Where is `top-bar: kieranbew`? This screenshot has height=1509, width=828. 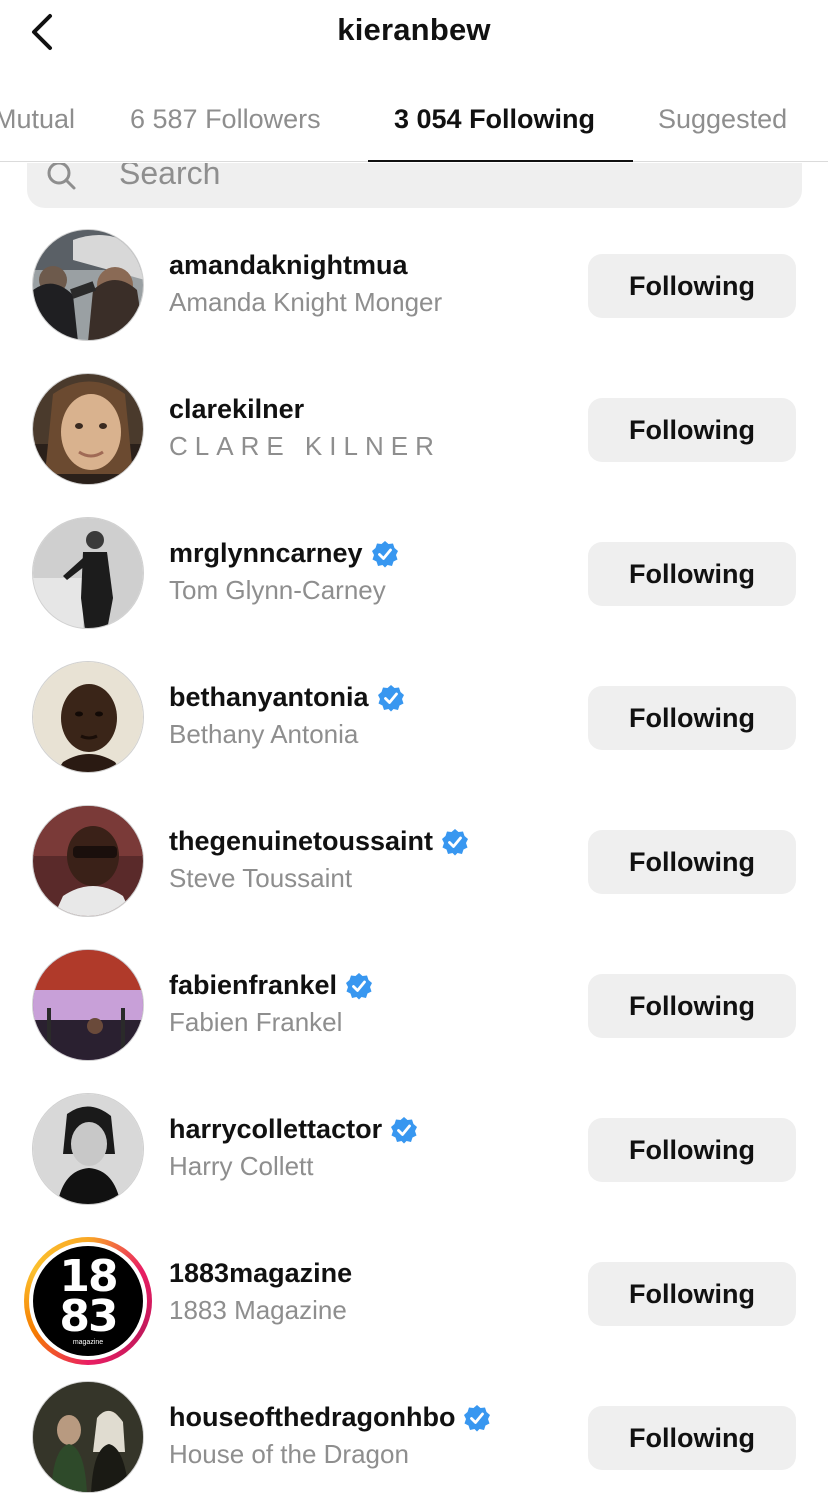
top-bar: kieranbew is located at coordinates (414, 35).